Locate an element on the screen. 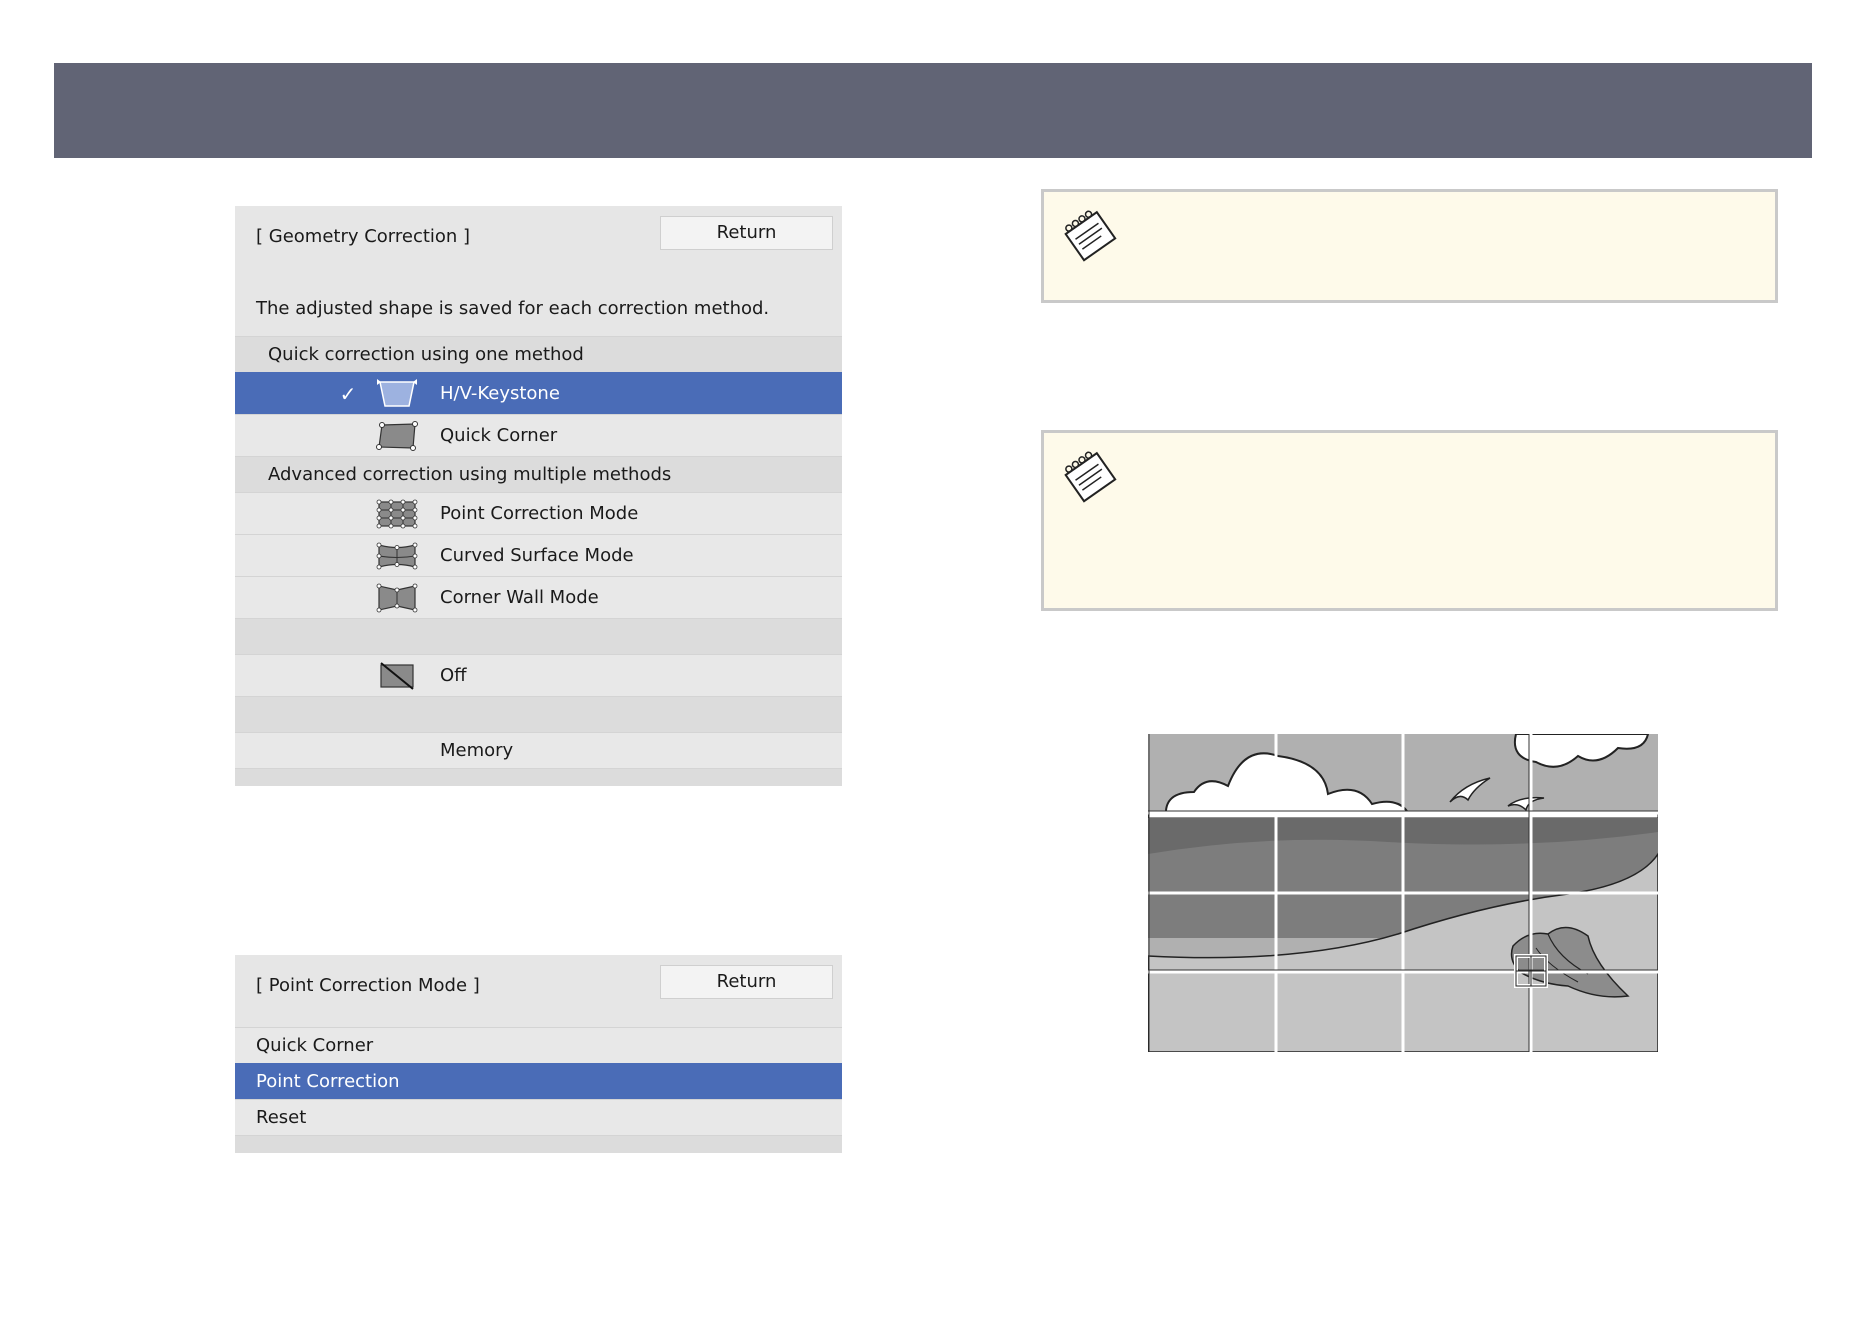 The height and width of the screenshot is (1324, 1872). menu-item-label: Off is located at coordinates (453, 675).